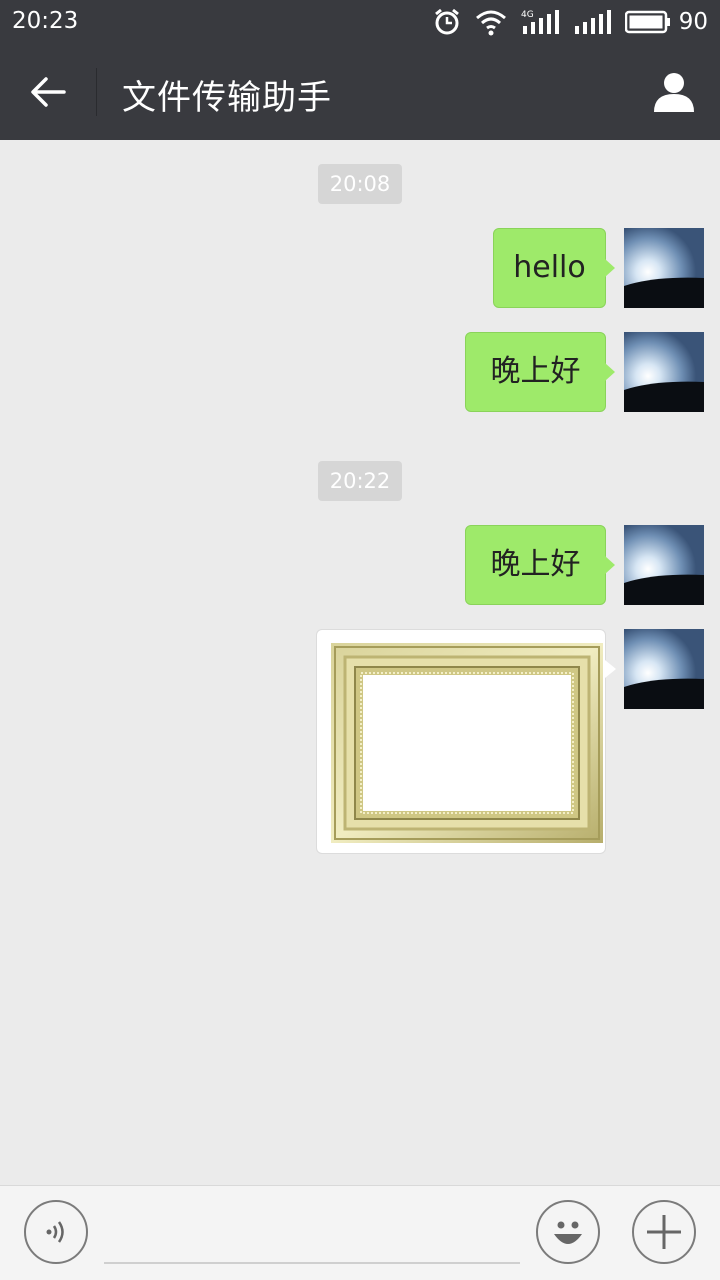 The image size is (720, 1280). What do you see at coordinates (96, 92) in the screenshot?
I see `header-divider` at bounding box center [96, 92].